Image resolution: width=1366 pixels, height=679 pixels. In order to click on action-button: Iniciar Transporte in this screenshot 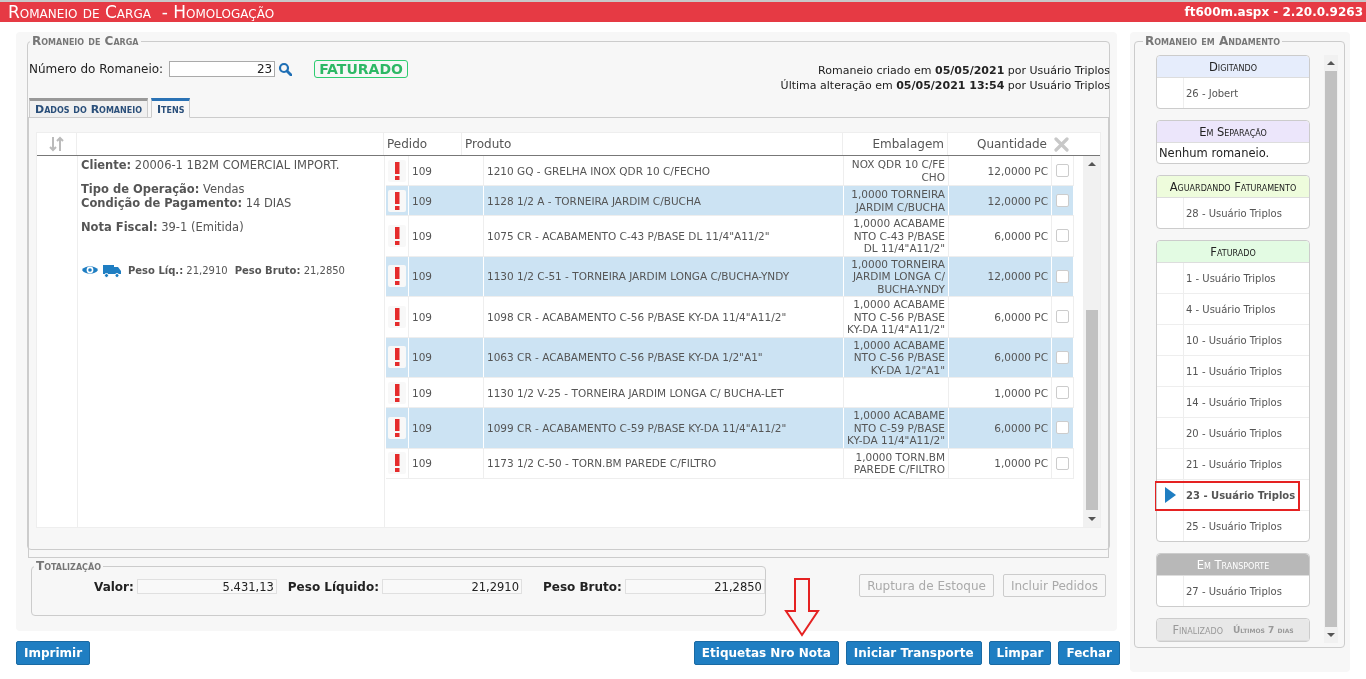, I will do `click(913, 653)`.